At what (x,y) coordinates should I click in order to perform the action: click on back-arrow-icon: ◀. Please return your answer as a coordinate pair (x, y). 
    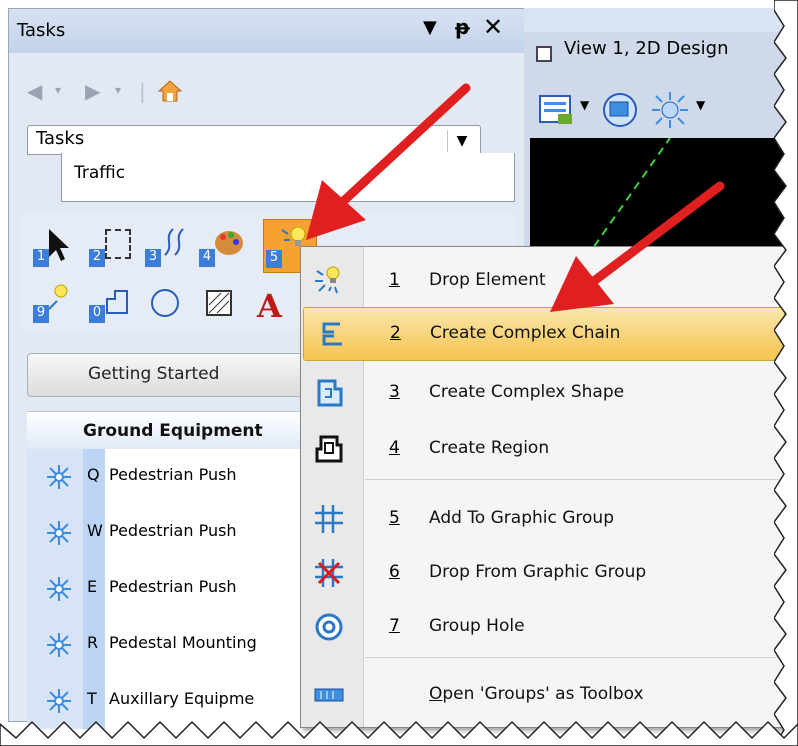
    Looking at the image, I should click on (34, 91).